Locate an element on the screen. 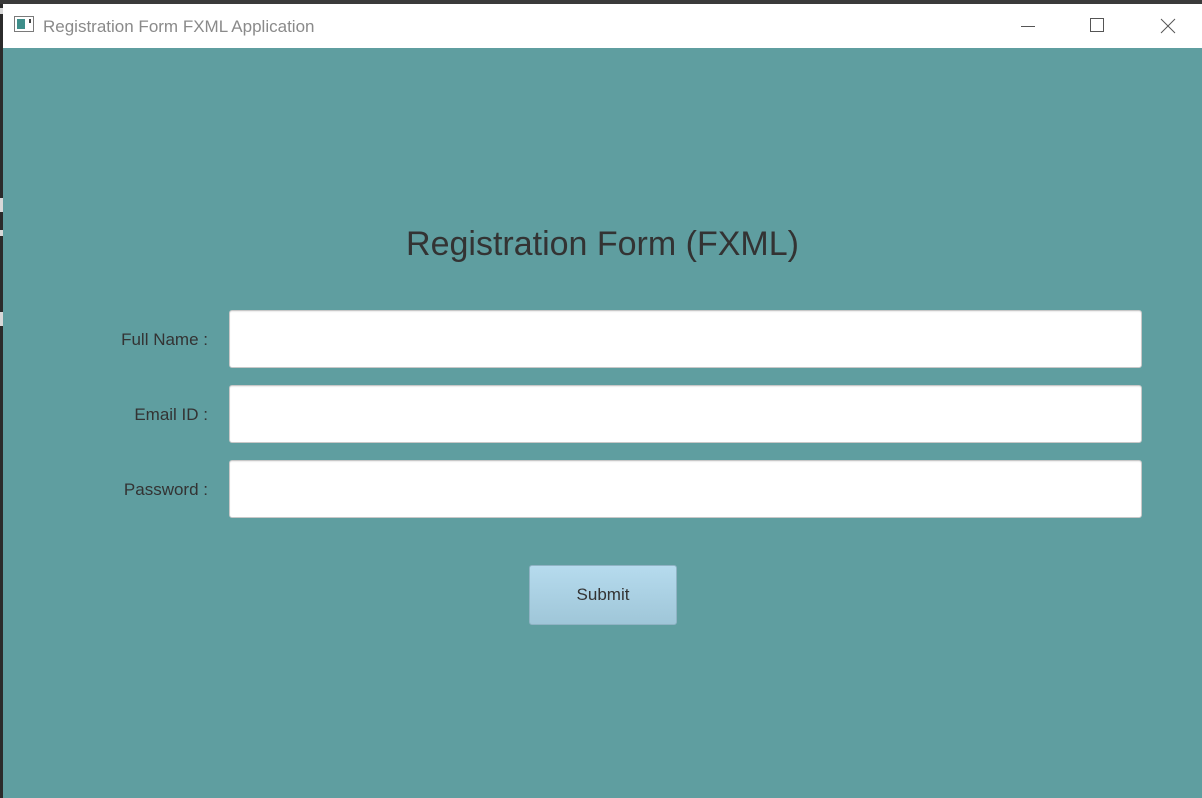 This screenshot has width=1202, height=798. window-title: Registration Form FXML Application is located at coordinates (179, 26).